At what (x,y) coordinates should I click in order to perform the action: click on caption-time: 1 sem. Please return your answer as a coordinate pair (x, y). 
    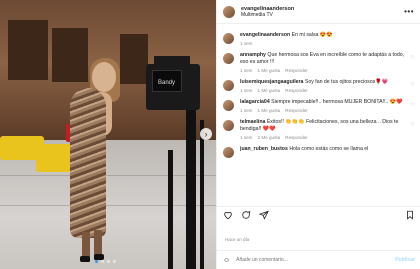
    Looking at the image, I should click on (246, 43).